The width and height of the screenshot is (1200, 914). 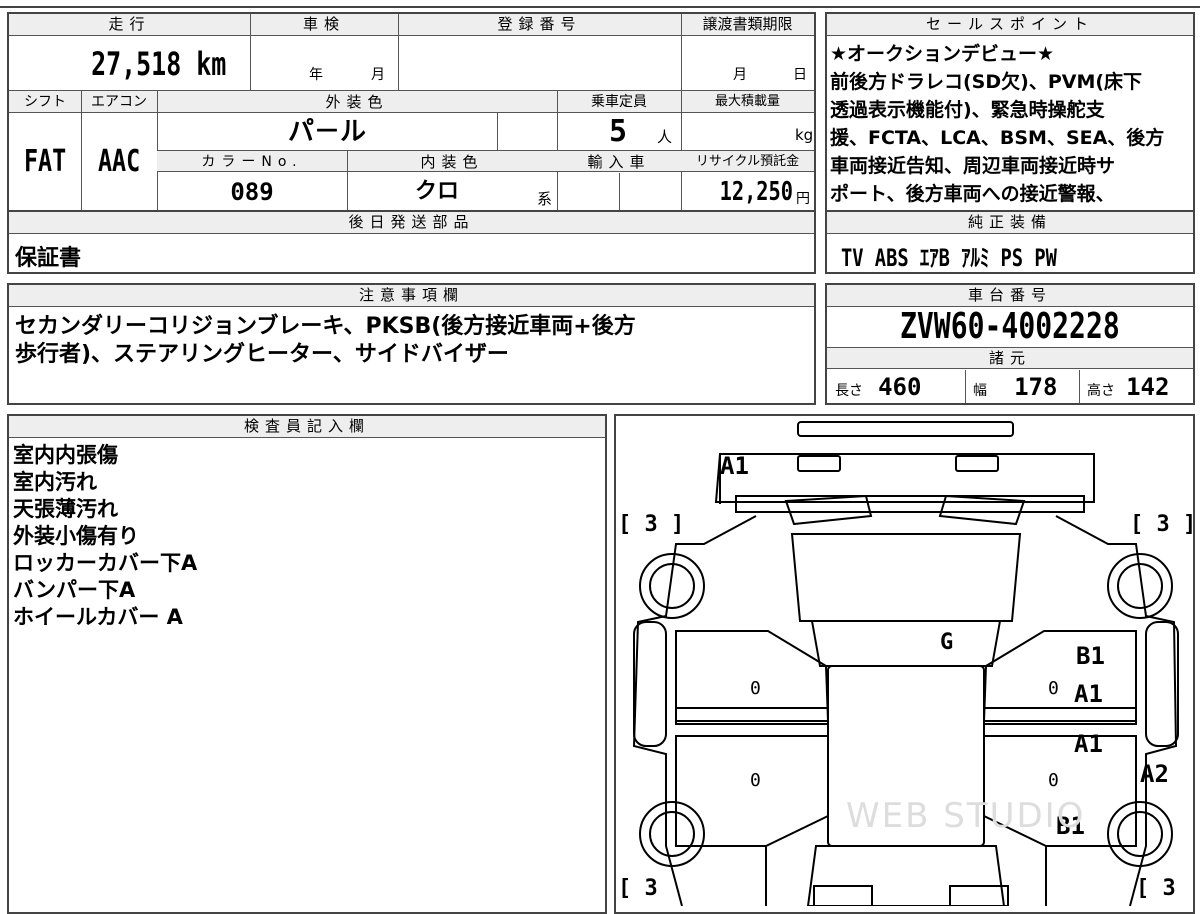 I want to click on shift-header: シフト, so click(x=45, y=102).